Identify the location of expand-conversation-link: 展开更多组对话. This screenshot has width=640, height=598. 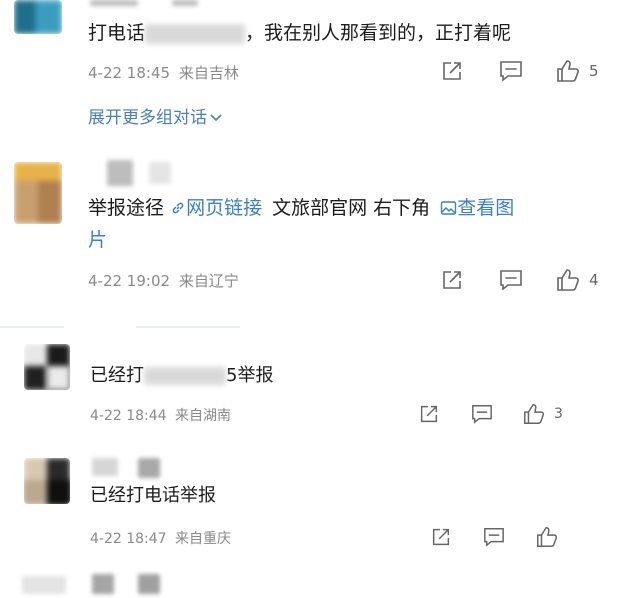
(155, 115).